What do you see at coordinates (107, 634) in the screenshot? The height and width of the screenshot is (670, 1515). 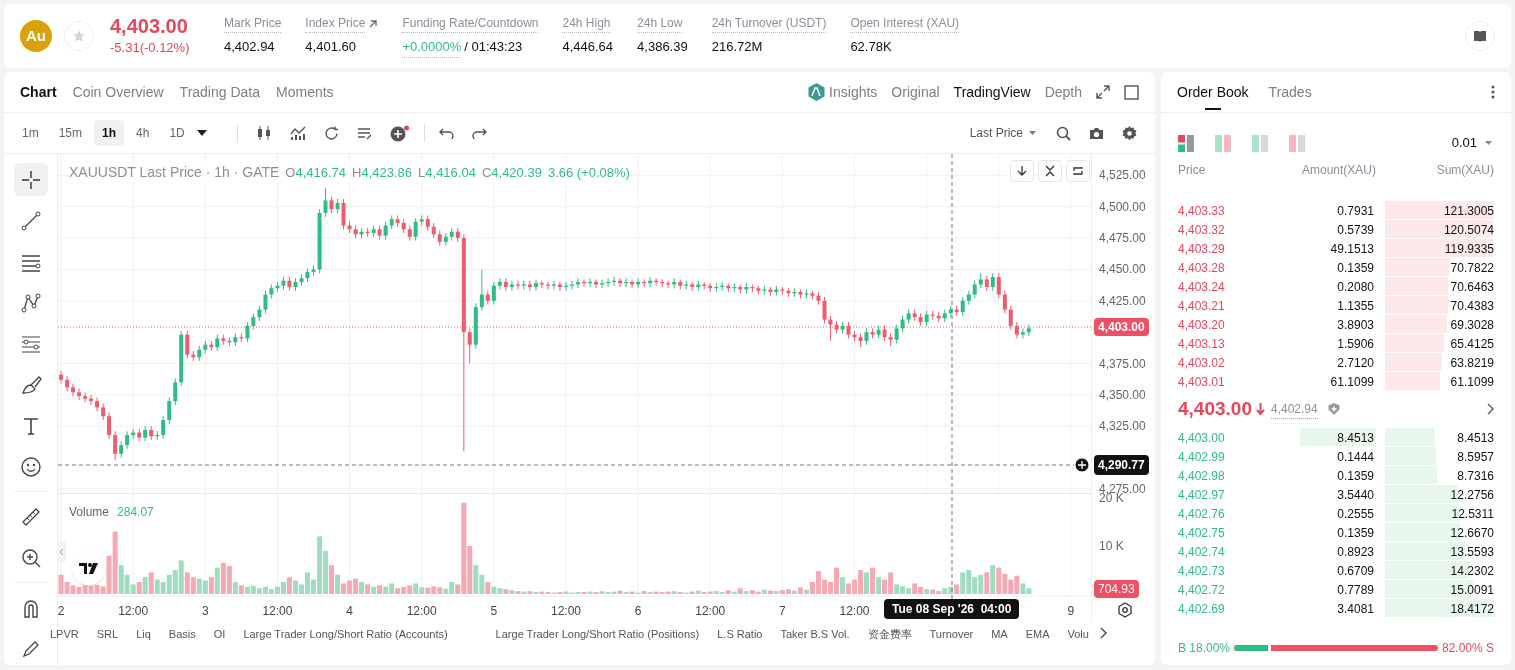 I see `indicator-tab: SRL` at bounding box center [107, 634].